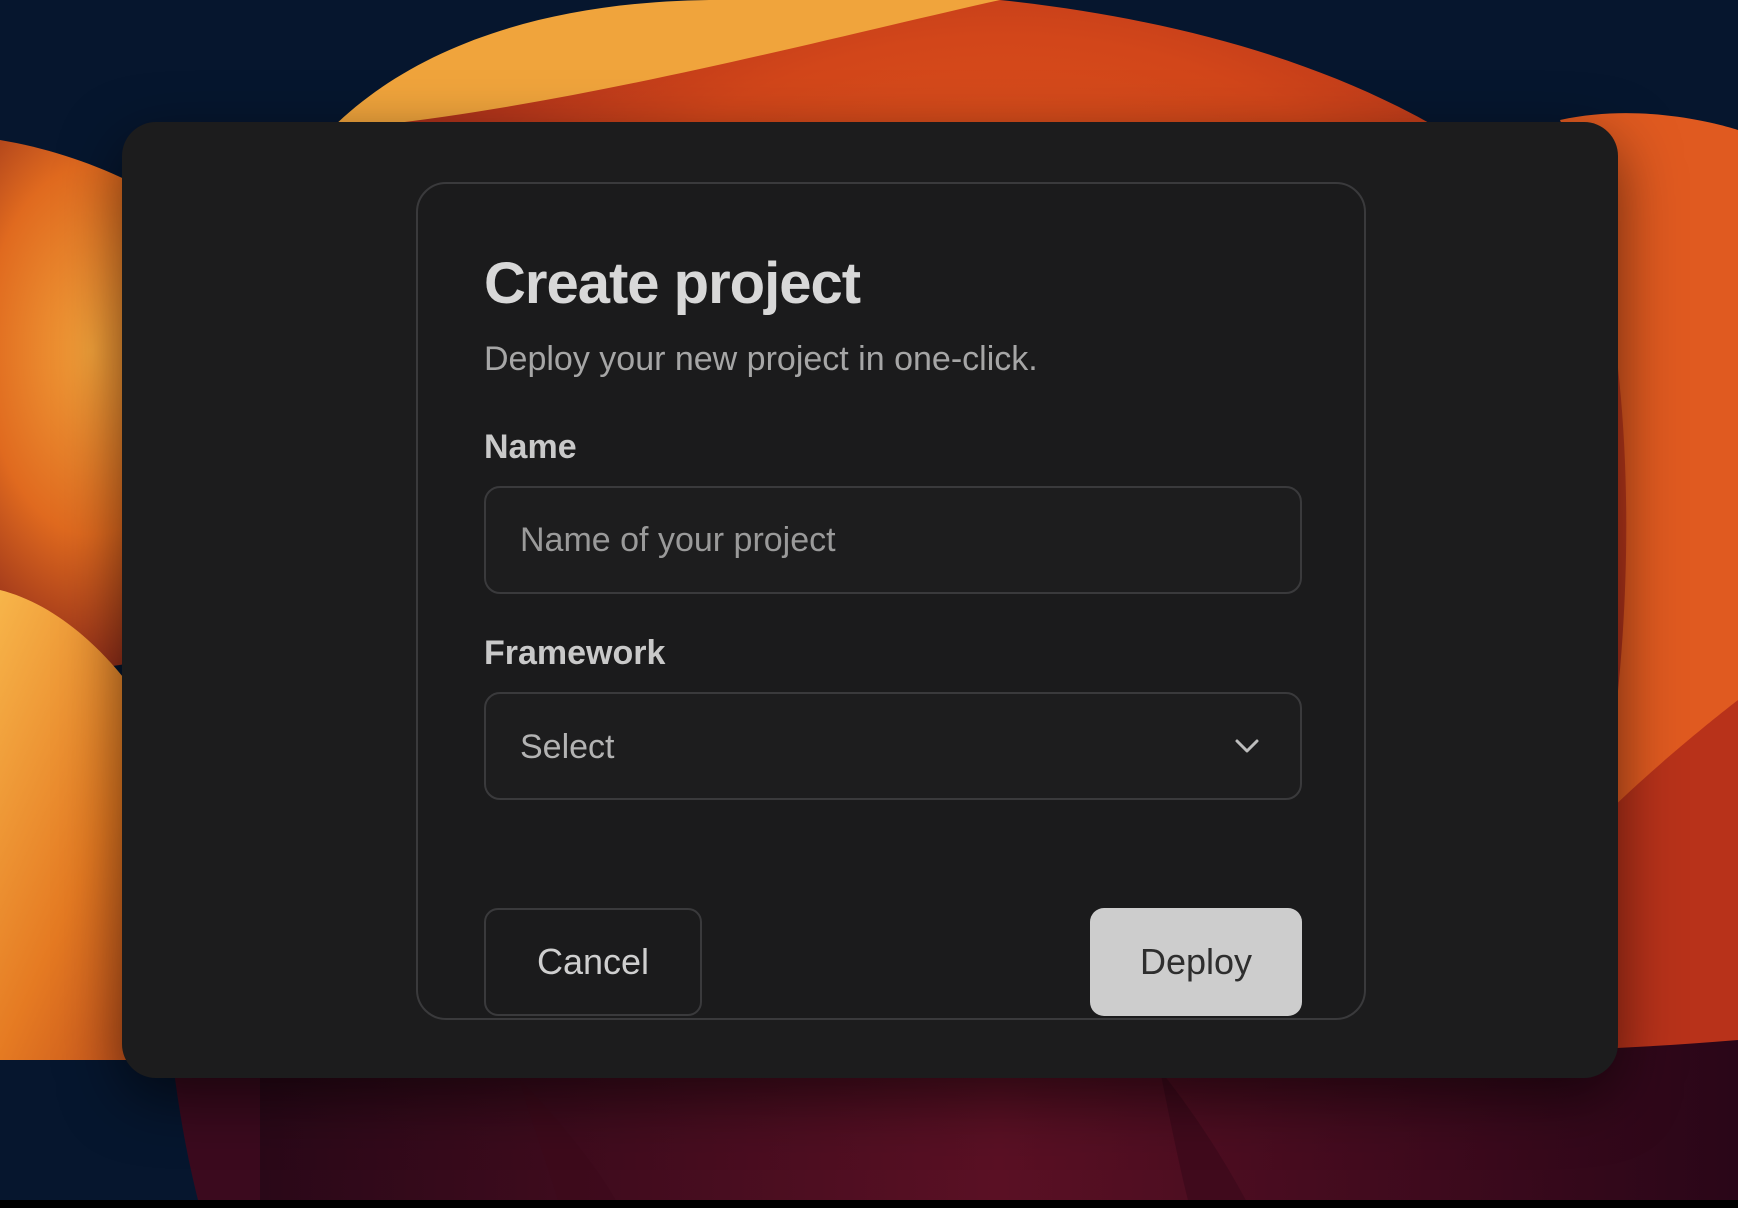 This screenshot has height=1208, width=1738. I want to click on deploy-button: Deploy, so click(1196, 962).